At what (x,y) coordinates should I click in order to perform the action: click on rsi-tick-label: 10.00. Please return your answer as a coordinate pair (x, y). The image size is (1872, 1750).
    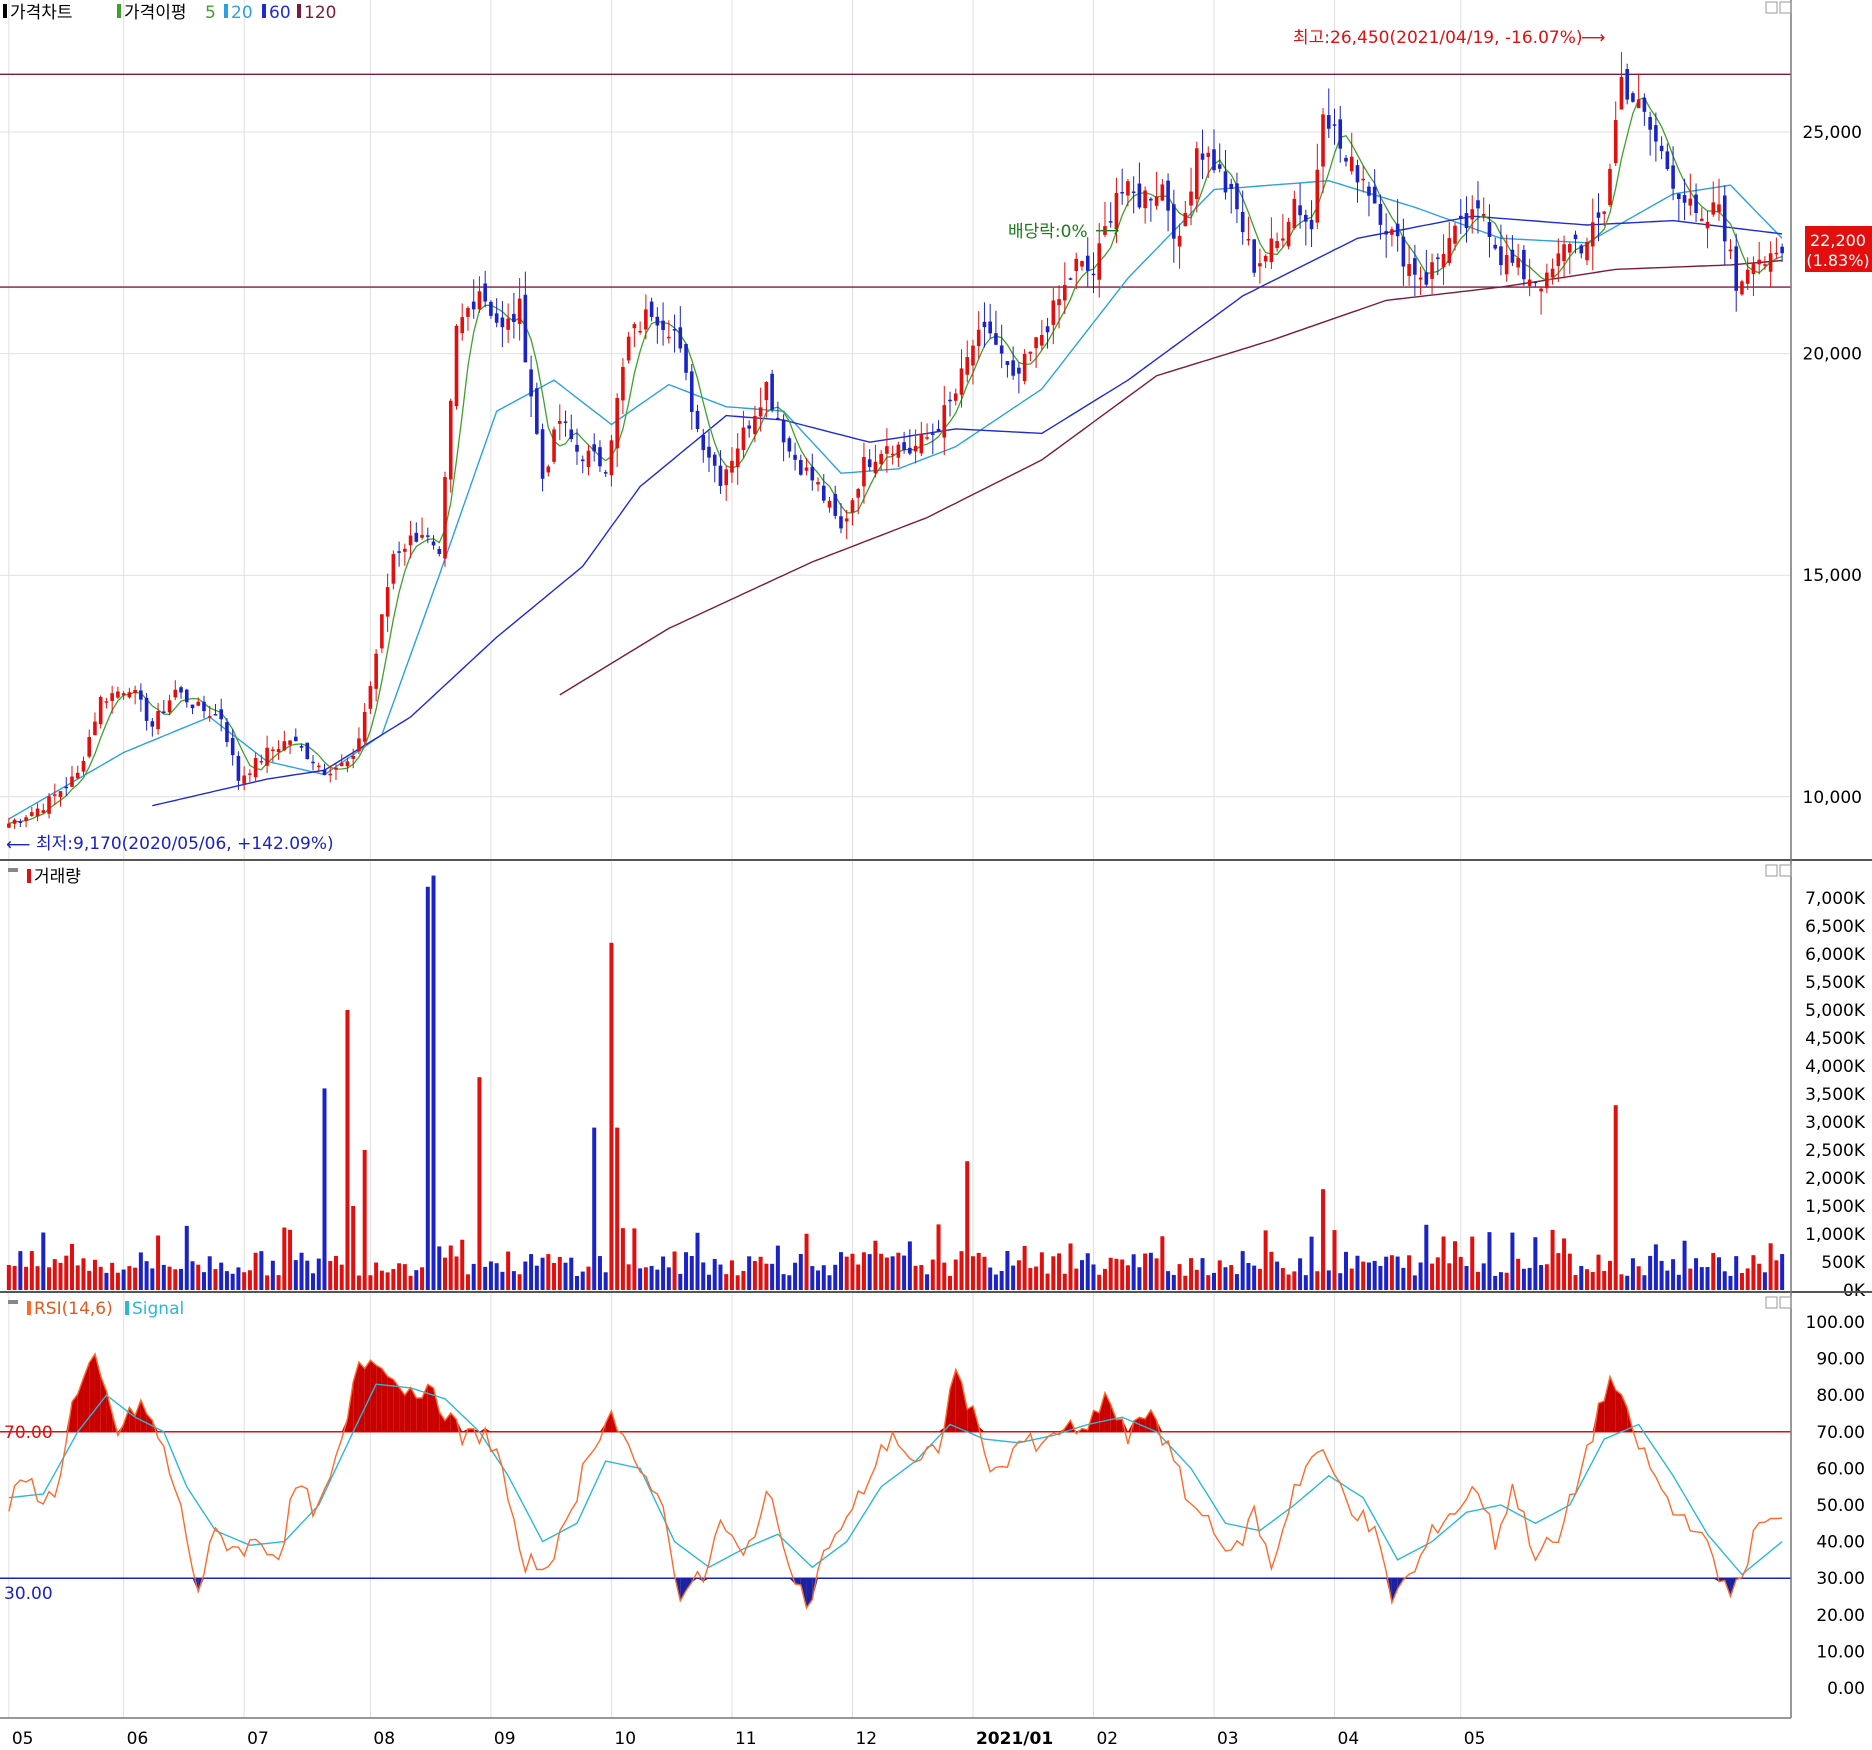
    Looking at the image, I should click on (1840, 1652).